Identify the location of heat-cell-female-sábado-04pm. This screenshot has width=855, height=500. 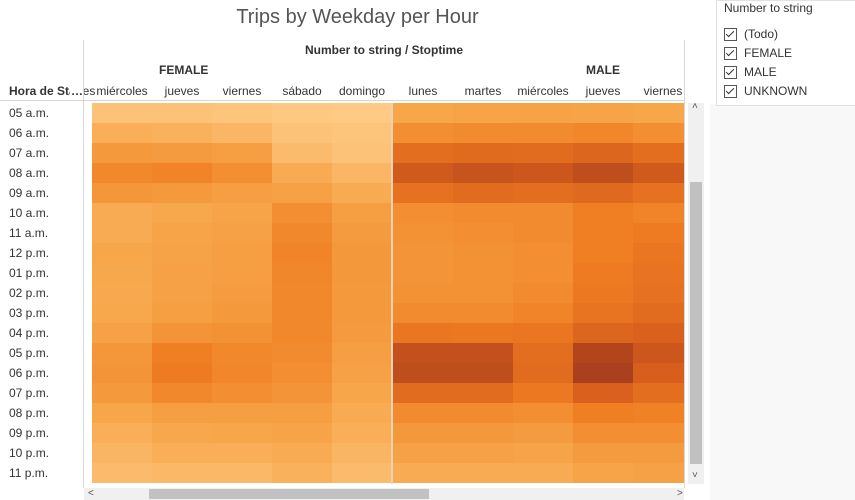
(302, 333).